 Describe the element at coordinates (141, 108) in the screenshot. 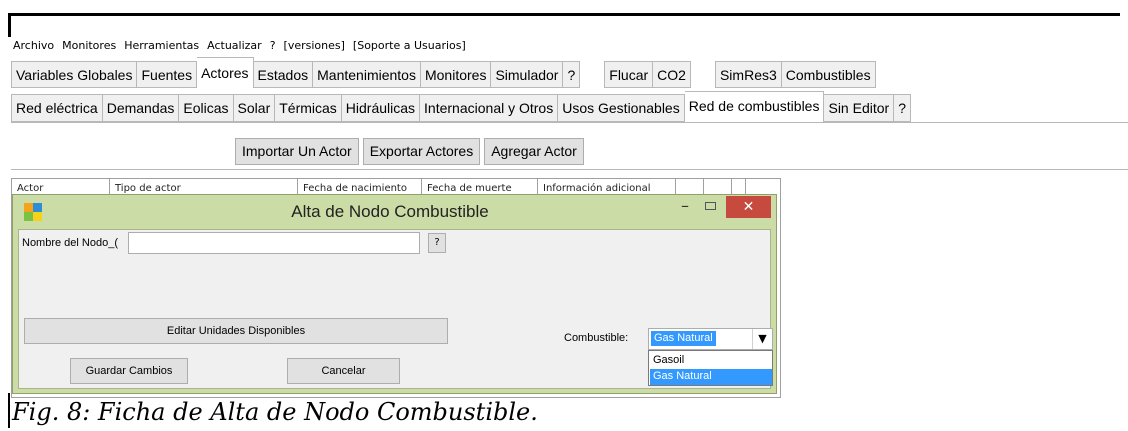

I see `tab-demandas: Demandas` at that location.